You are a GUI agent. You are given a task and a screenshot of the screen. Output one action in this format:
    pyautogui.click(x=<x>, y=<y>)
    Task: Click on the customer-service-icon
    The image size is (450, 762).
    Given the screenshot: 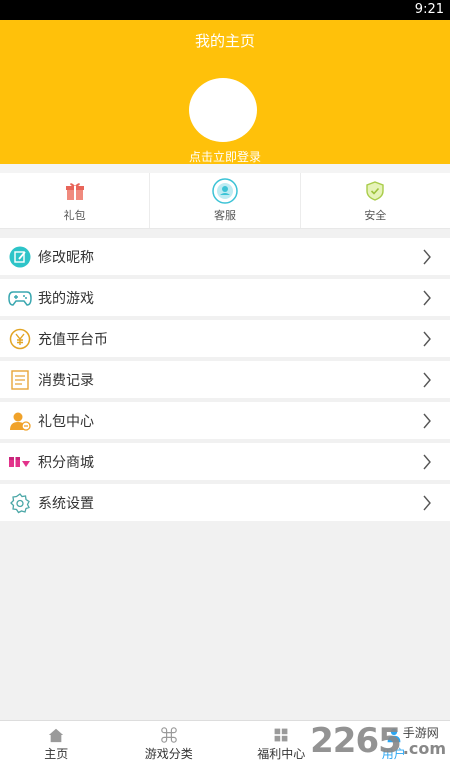 What is the action you would take?
    pyautogui.click(x=225, y=191)
    